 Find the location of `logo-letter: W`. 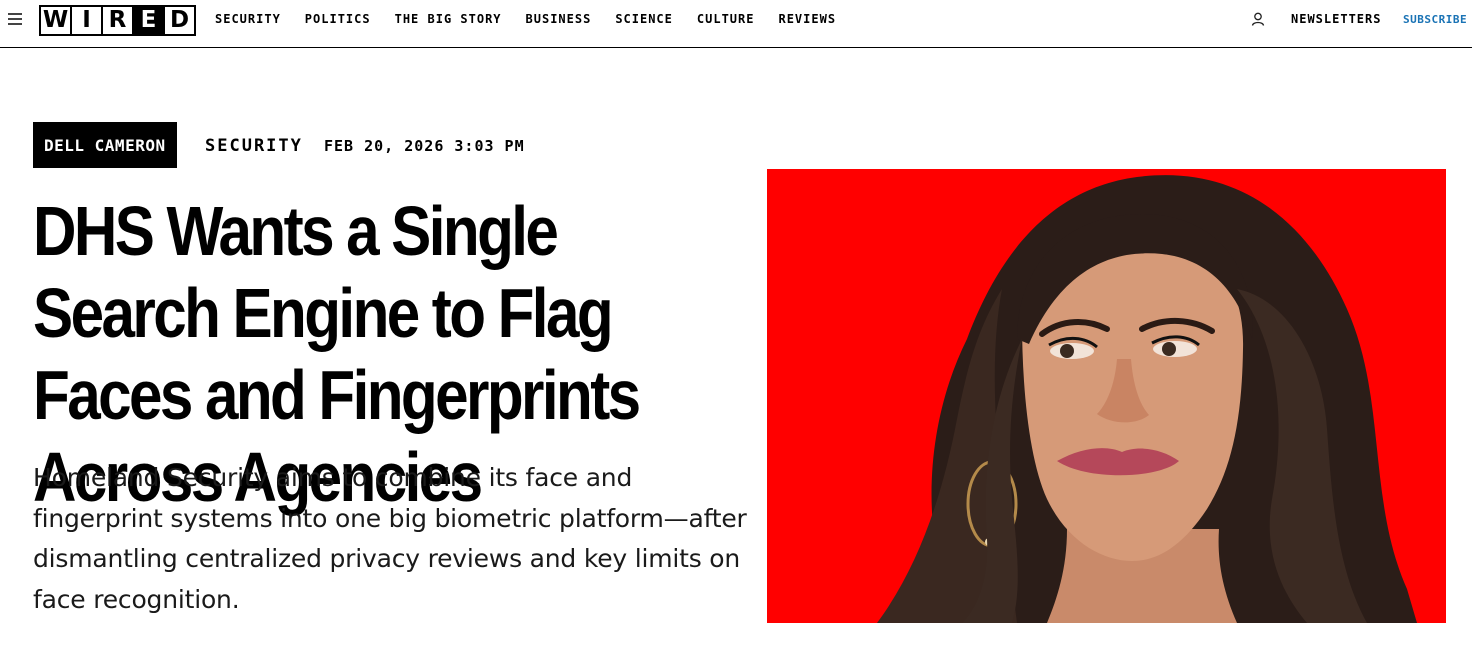

logo-letter: W is located at coordinates (55, 20).